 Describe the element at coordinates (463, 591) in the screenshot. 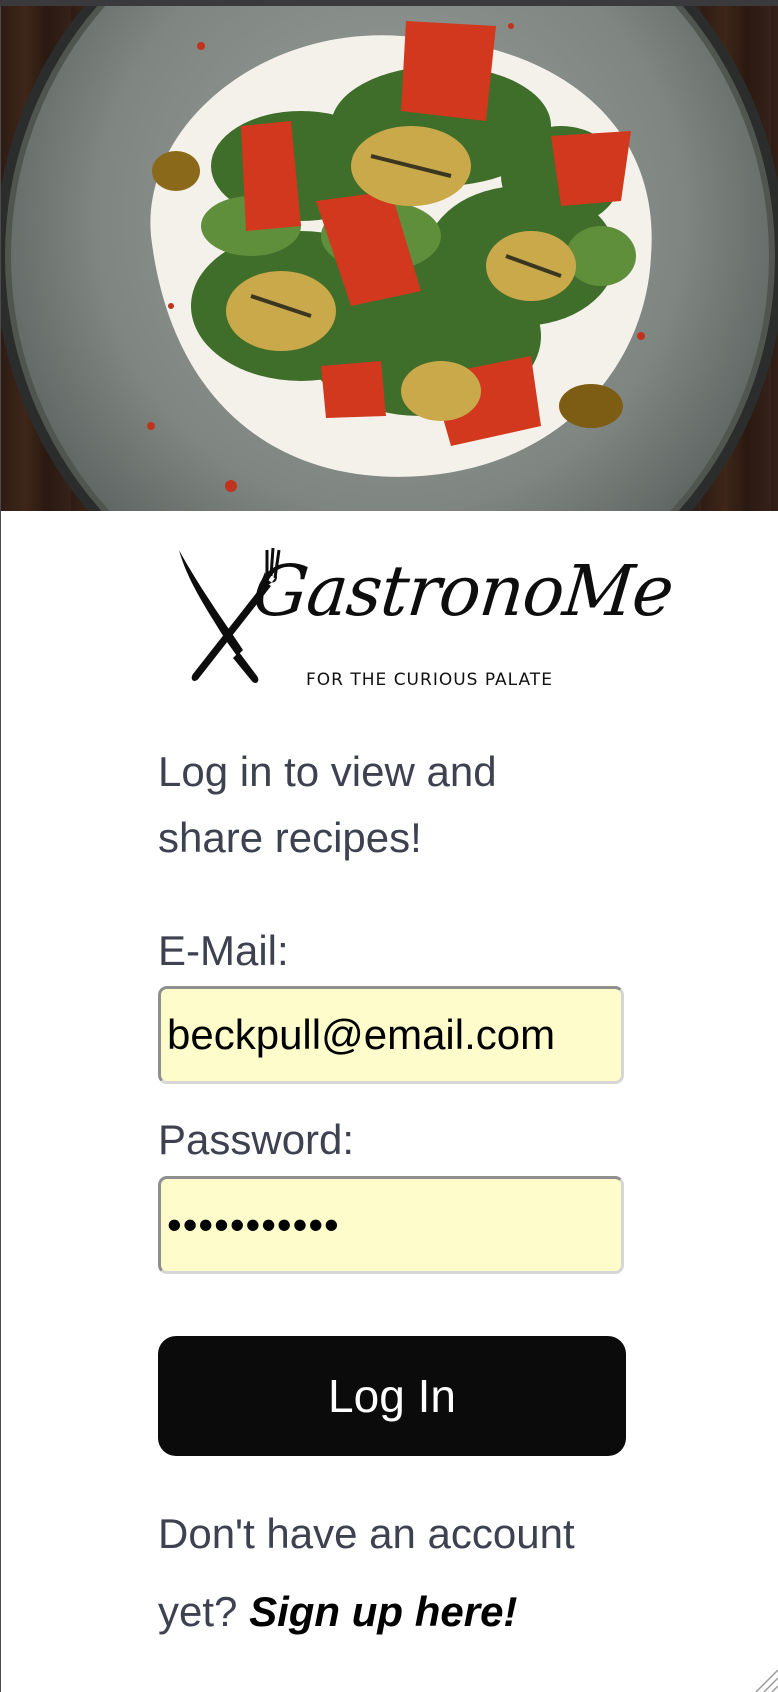

I see `brand-name: GastronoMe` at that location.